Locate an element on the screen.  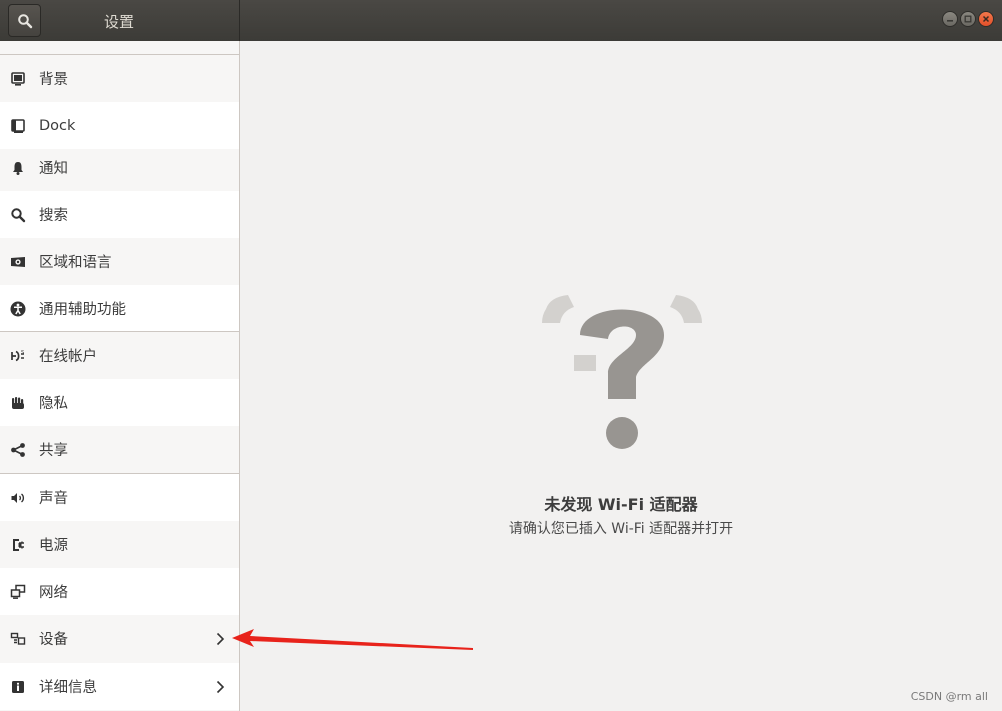
minimize-icon is located at coordinates (950, 21).